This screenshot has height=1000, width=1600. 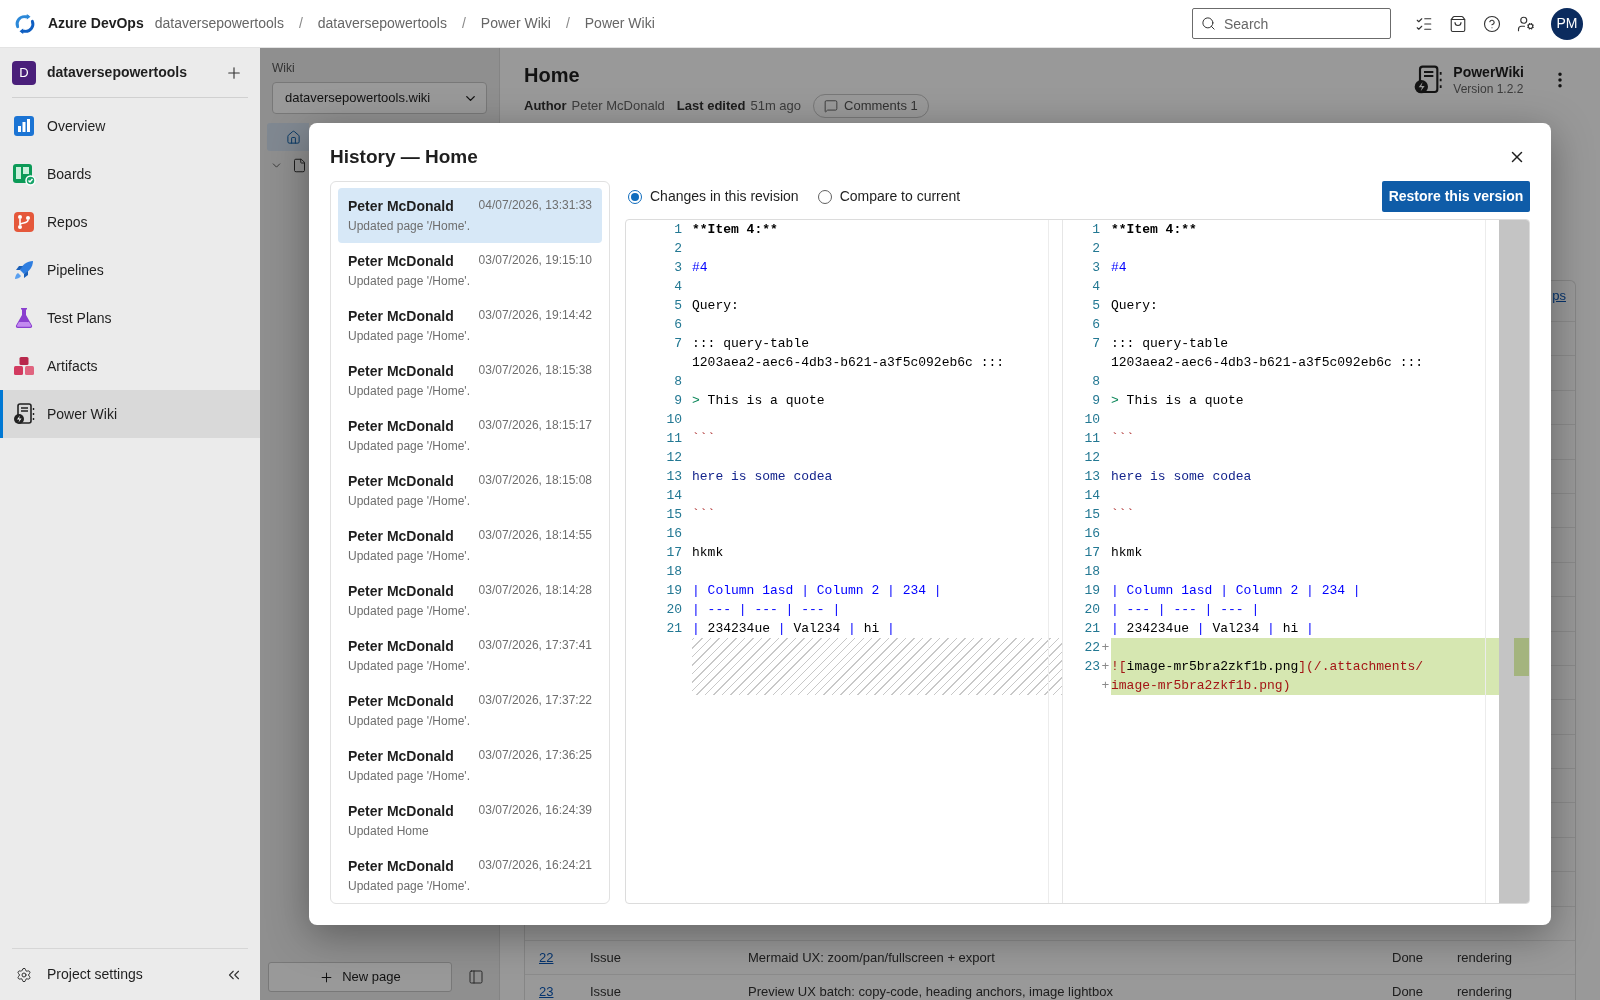 What do you see at coordinates (678, 248) in the screenshot?
I see `line-number: 2` at bounding box center [678, 248].